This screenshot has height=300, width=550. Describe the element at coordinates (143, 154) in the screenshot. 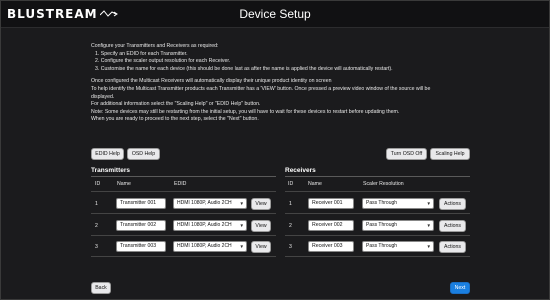

I see `osd-help-button: OSD Help` at that location.